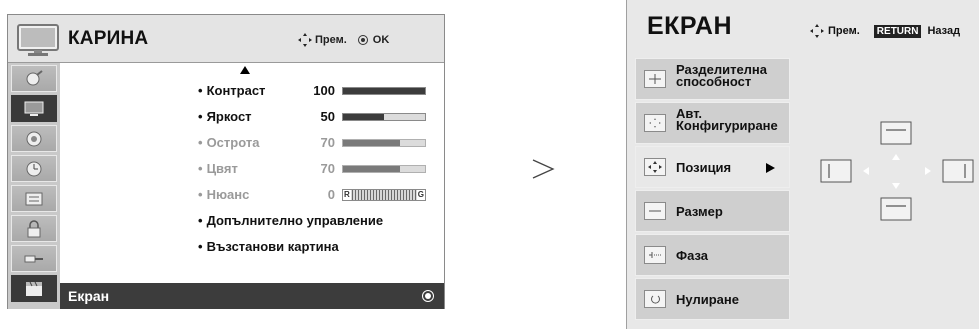  Describe the element at coordinates (428, 296) in the screenshot. I see `selected-radio-icon` at that location.